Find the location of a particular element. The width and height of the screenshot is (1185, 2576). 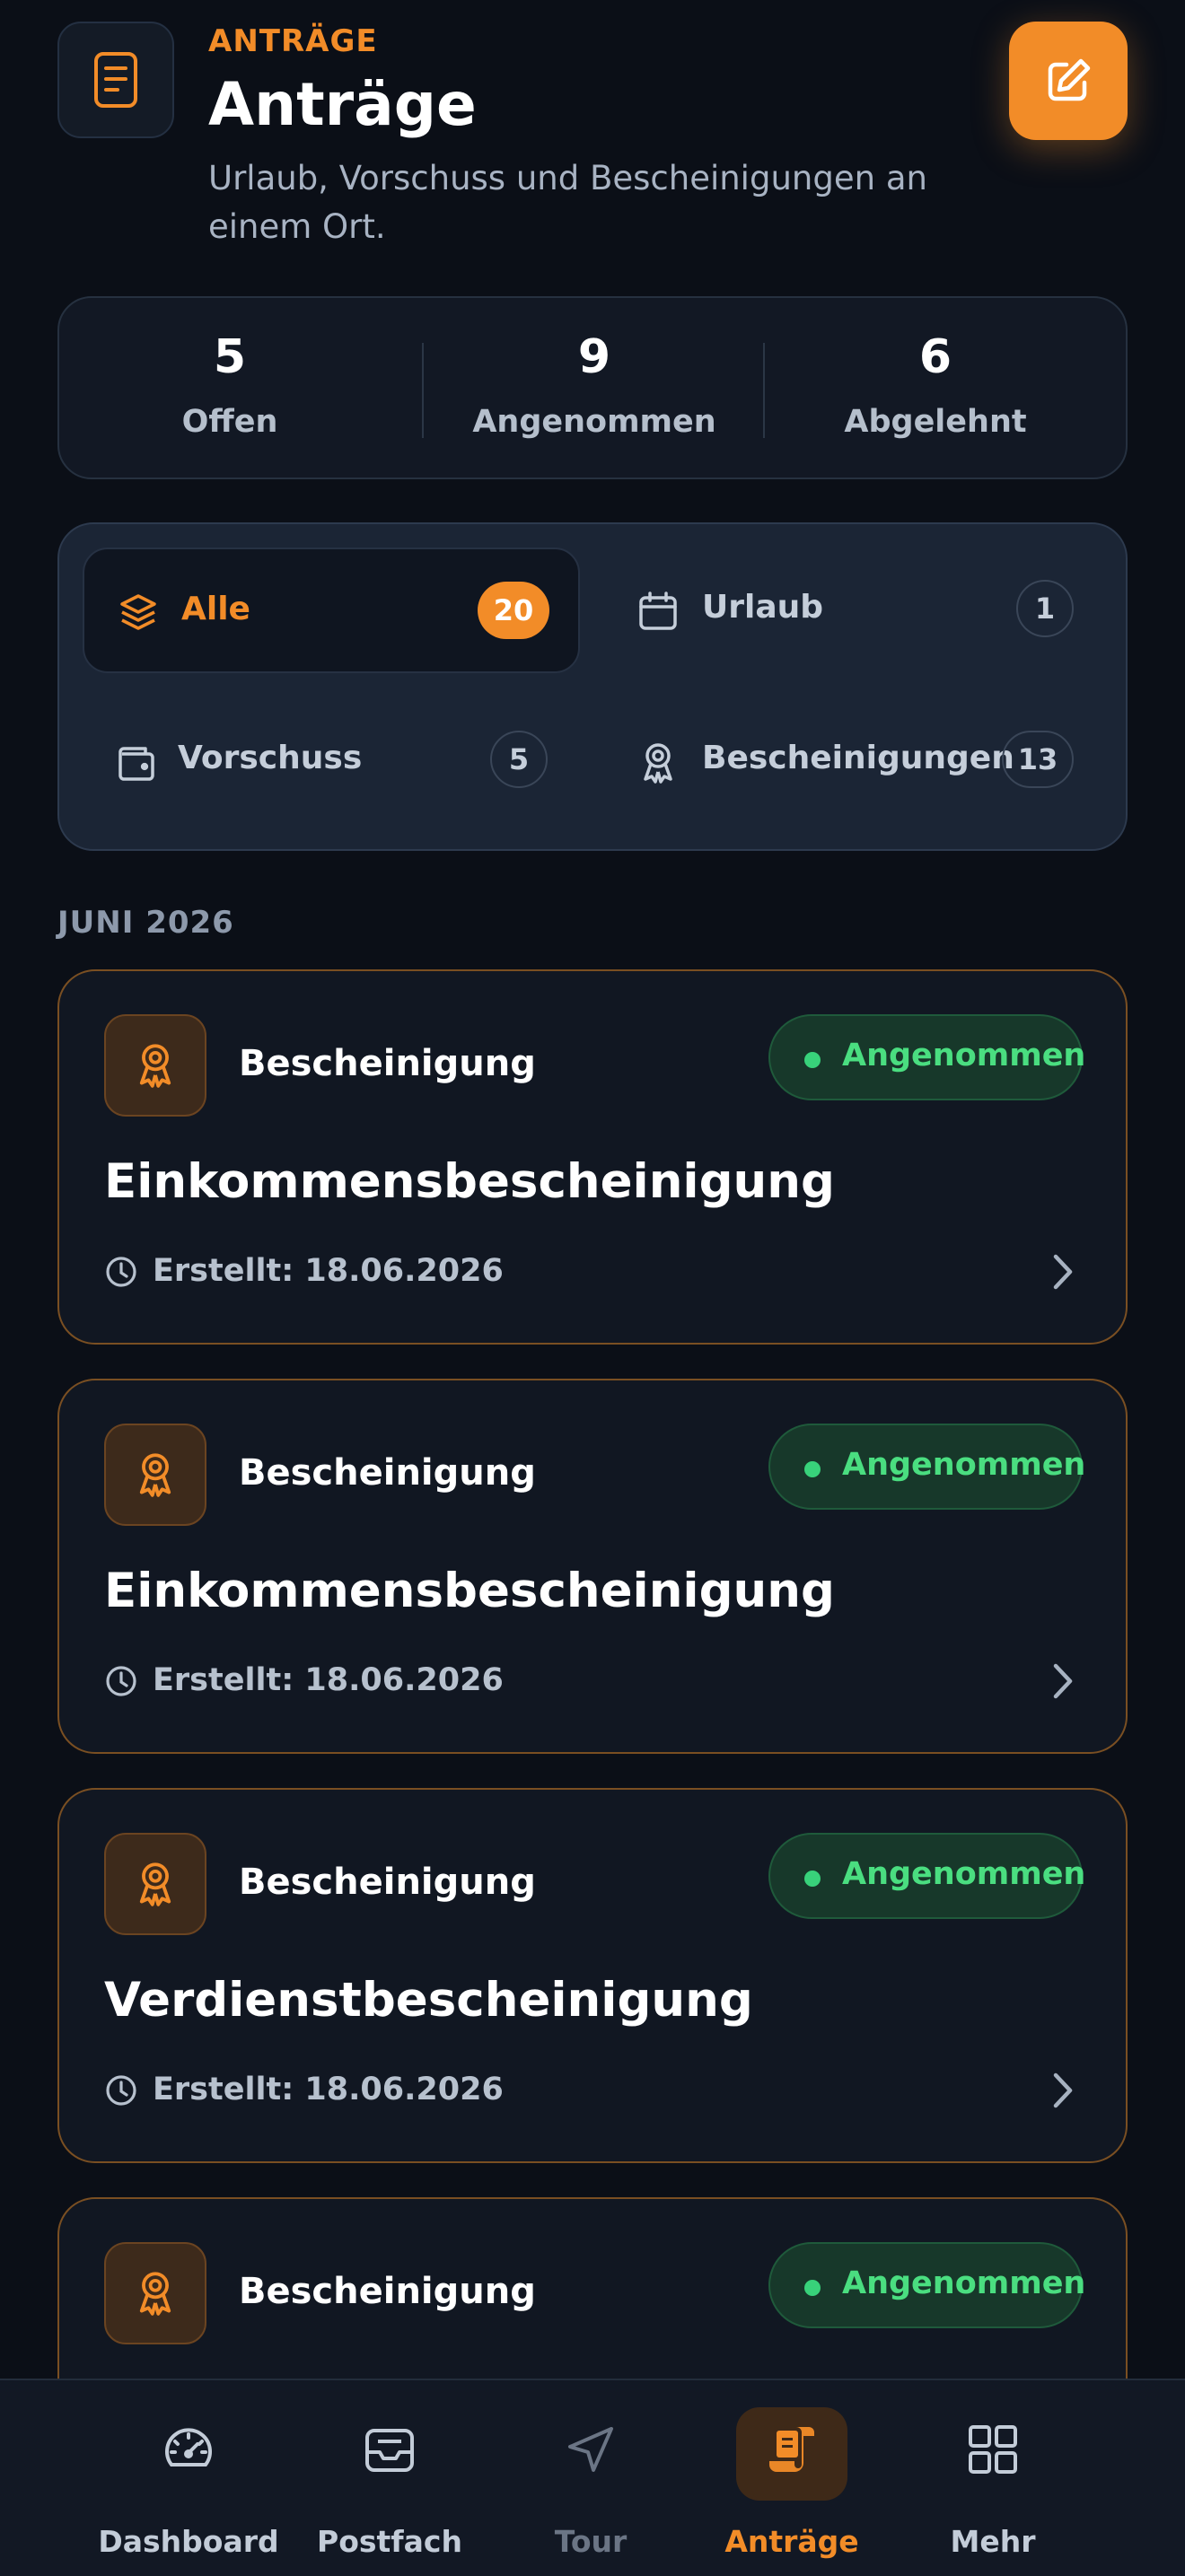

nav-label: Anträge is located at coordinates (791, 2541).